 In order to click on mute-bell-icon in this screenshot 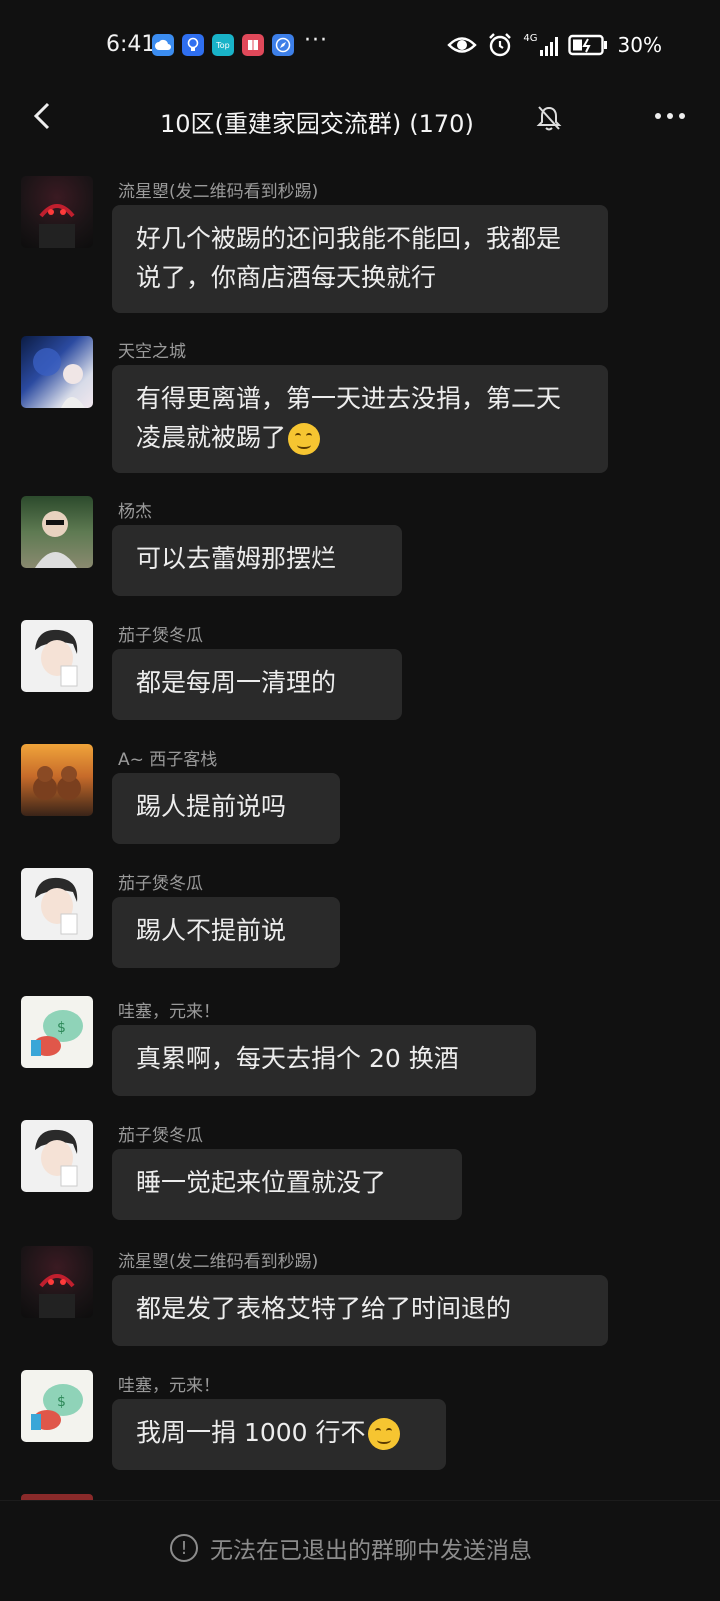, I will do `click(549, 118)`.